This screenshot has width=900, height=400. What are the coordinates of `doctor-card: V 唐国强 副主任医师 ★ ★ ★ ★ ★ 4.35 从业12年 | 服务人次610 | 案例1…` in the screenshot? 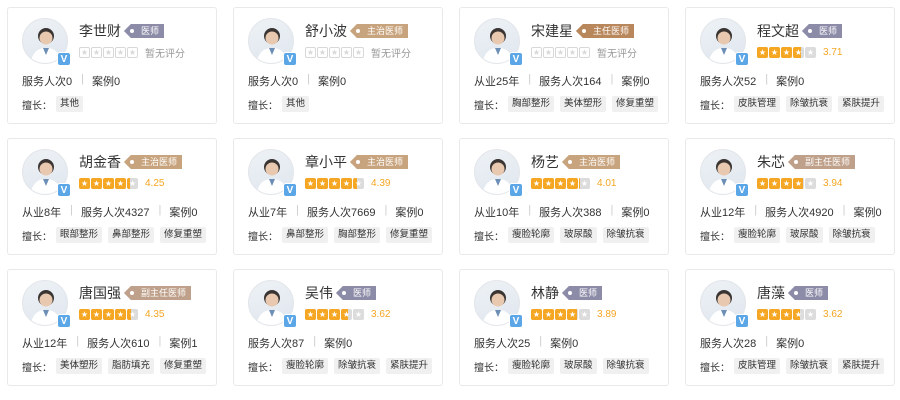 It's located at (112, 327).